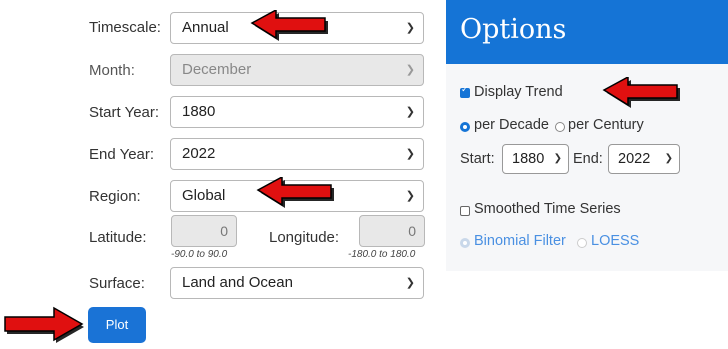 Image resolution: width=728 pixels, height=349 pixels. What do you see at coordinates (297, 283) in the screenshot?
I see `surface-select: Land and Ocean ❯` at bounding box center [297, 283].